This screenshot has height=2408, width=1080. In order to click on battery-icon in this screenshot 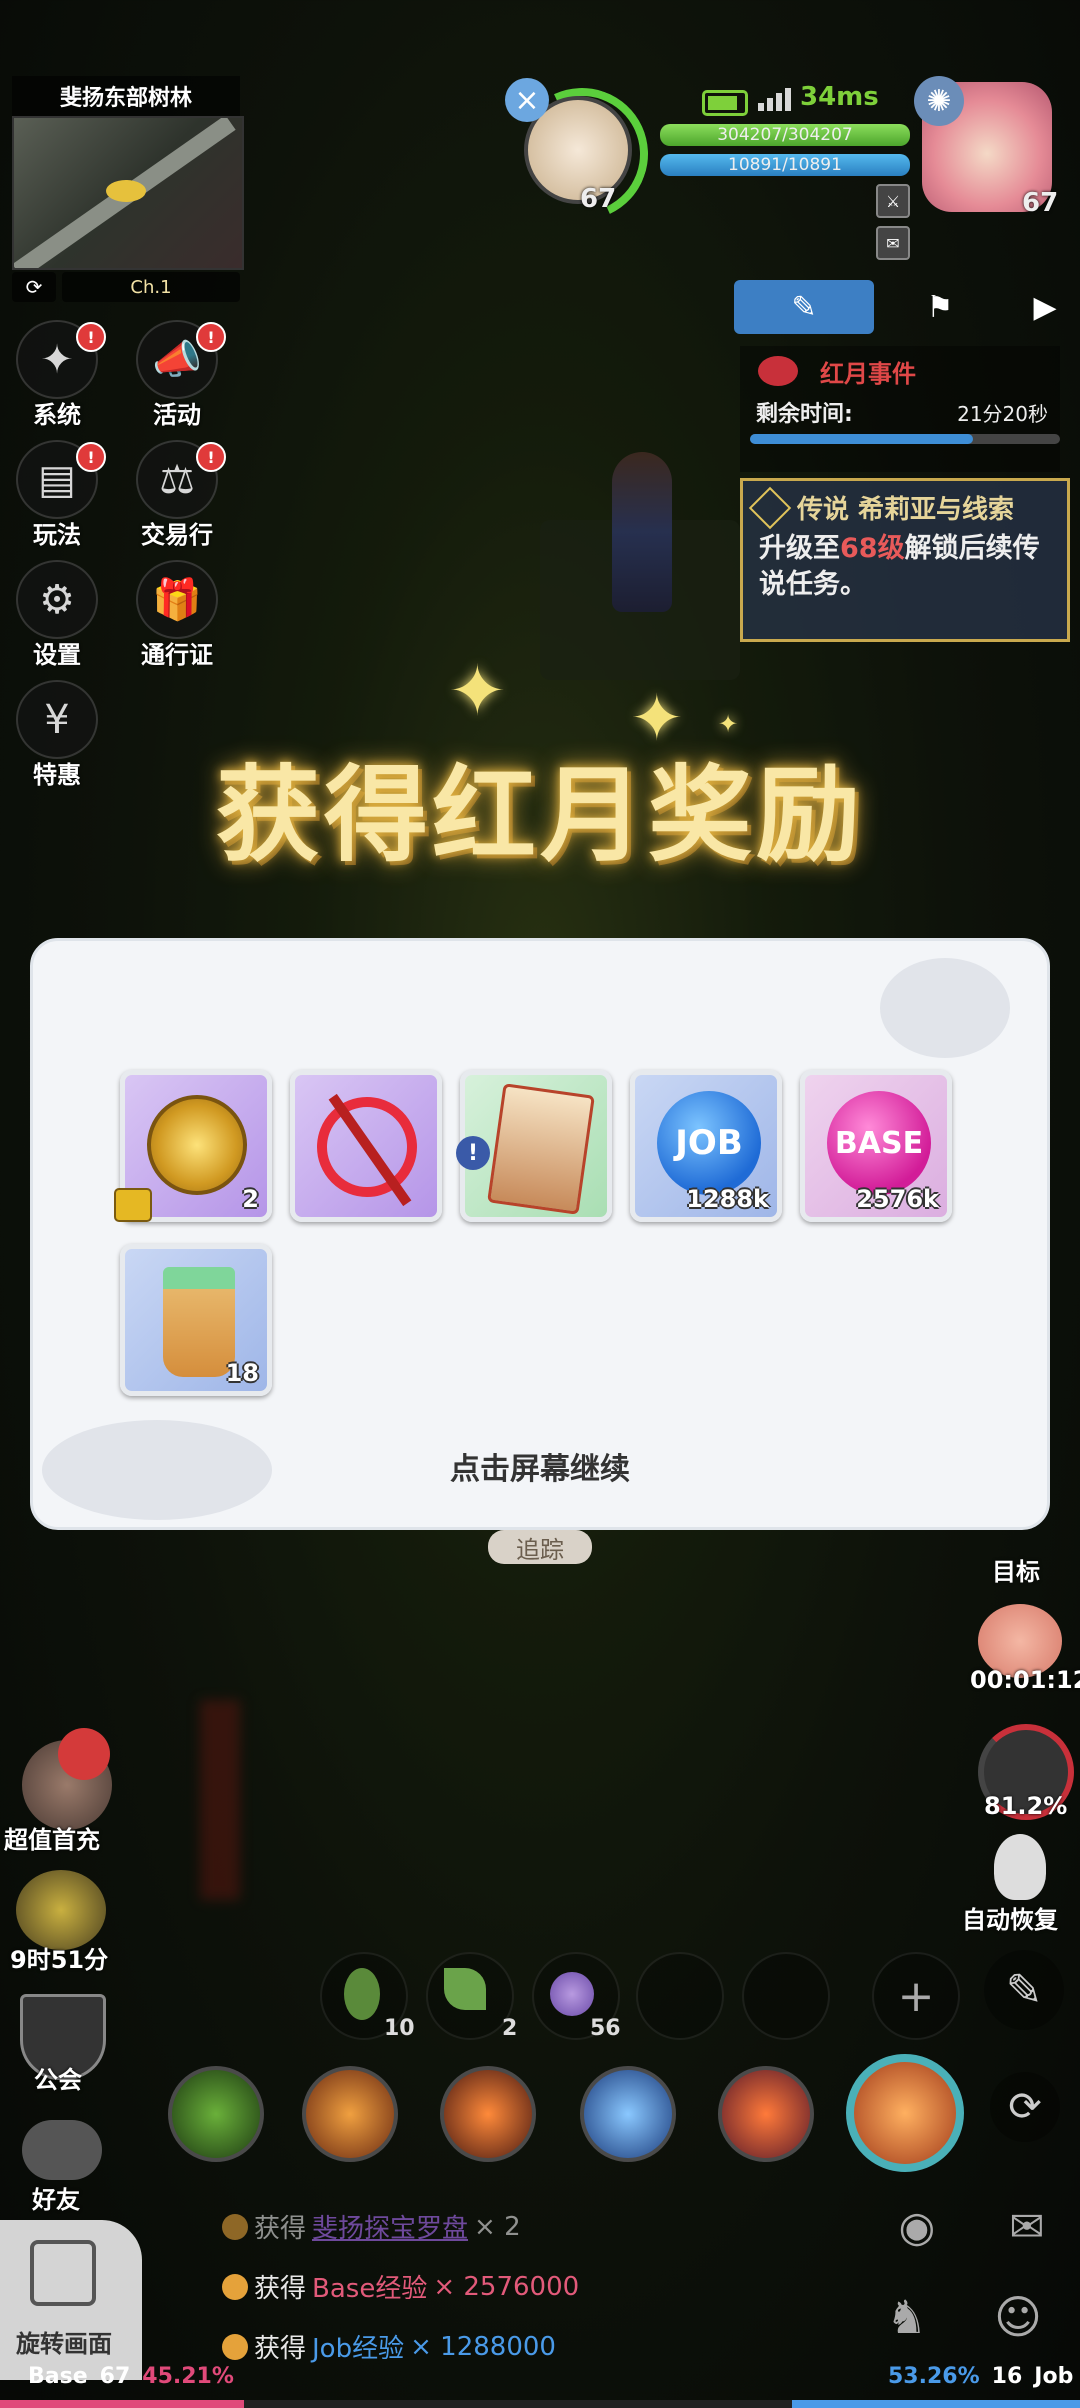, I will do `click(725, 103)`.